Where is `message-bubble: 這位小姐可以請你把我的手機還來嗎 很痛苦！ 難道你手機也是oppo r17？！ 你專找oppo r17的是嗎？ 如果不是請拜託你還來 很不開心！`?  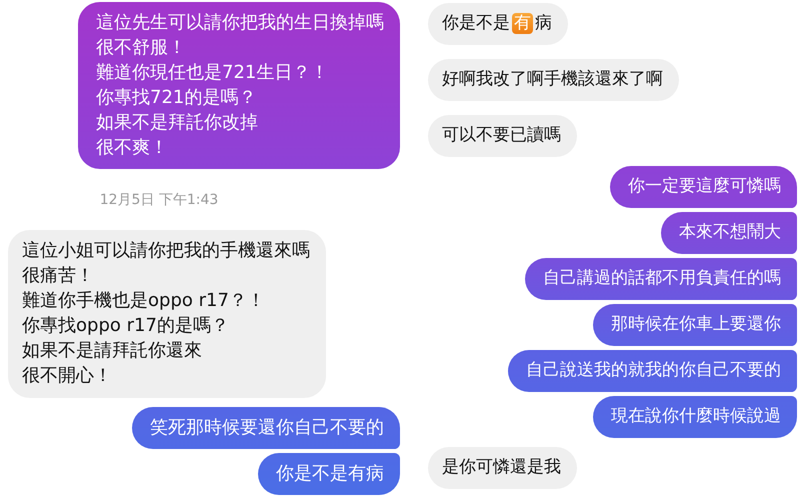 message-bubble: 這位小姐可以請你把我的手機還來嗎 很痛苦！ 難道你手機也是oppo r17？！ 你專找oppo r17的是嗎？ 如果不是請拜託你還來 很不開心！ is located at coordinates (167, 314).